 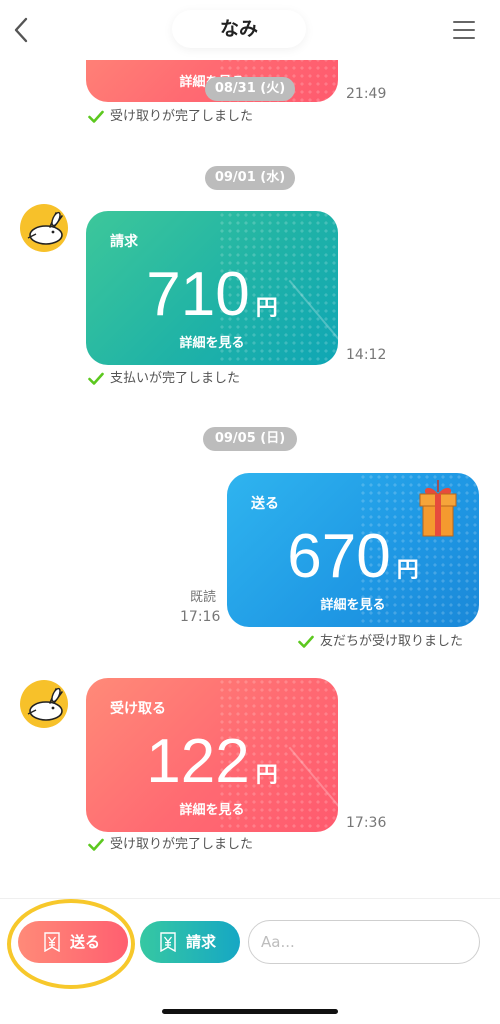 I want to click on request-button: 請求, so click(x=190, y=942).